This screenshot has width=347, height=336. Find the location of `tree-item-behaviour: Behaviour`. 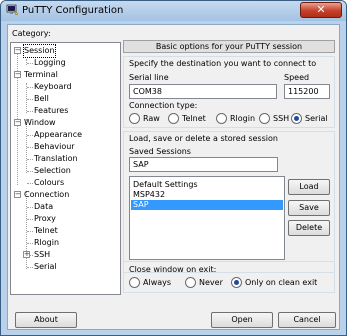

tree-item-behaviour: Behaviour is located at coordinates (54, 147).